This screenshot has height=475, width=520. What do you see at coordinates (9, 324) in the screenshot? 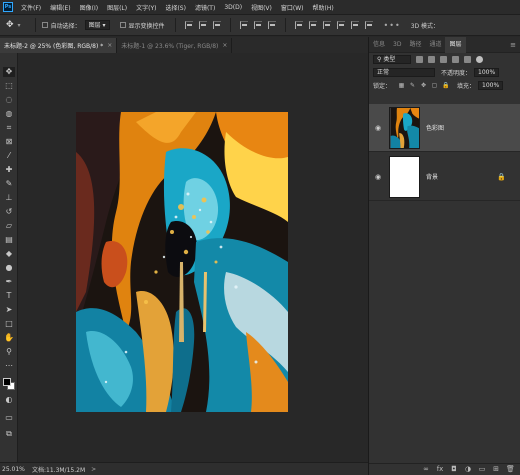
I see `rectangle-tool-icon: □` at bounding box center [9, 324].